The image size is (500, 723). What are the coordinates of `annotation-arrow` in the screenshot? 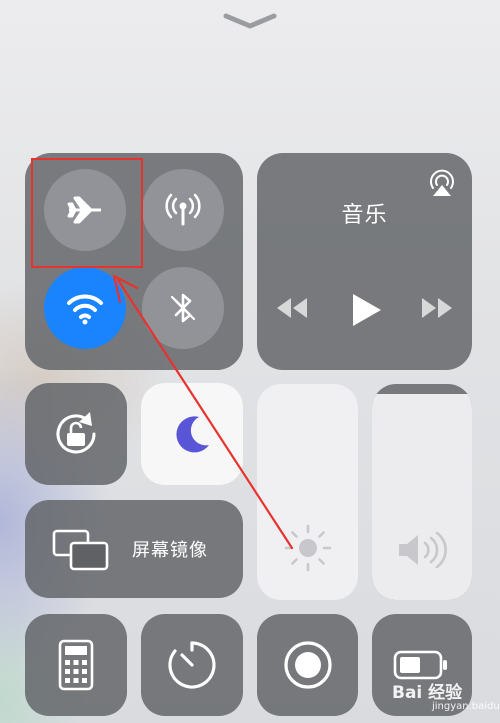 It's located at (203, 412).